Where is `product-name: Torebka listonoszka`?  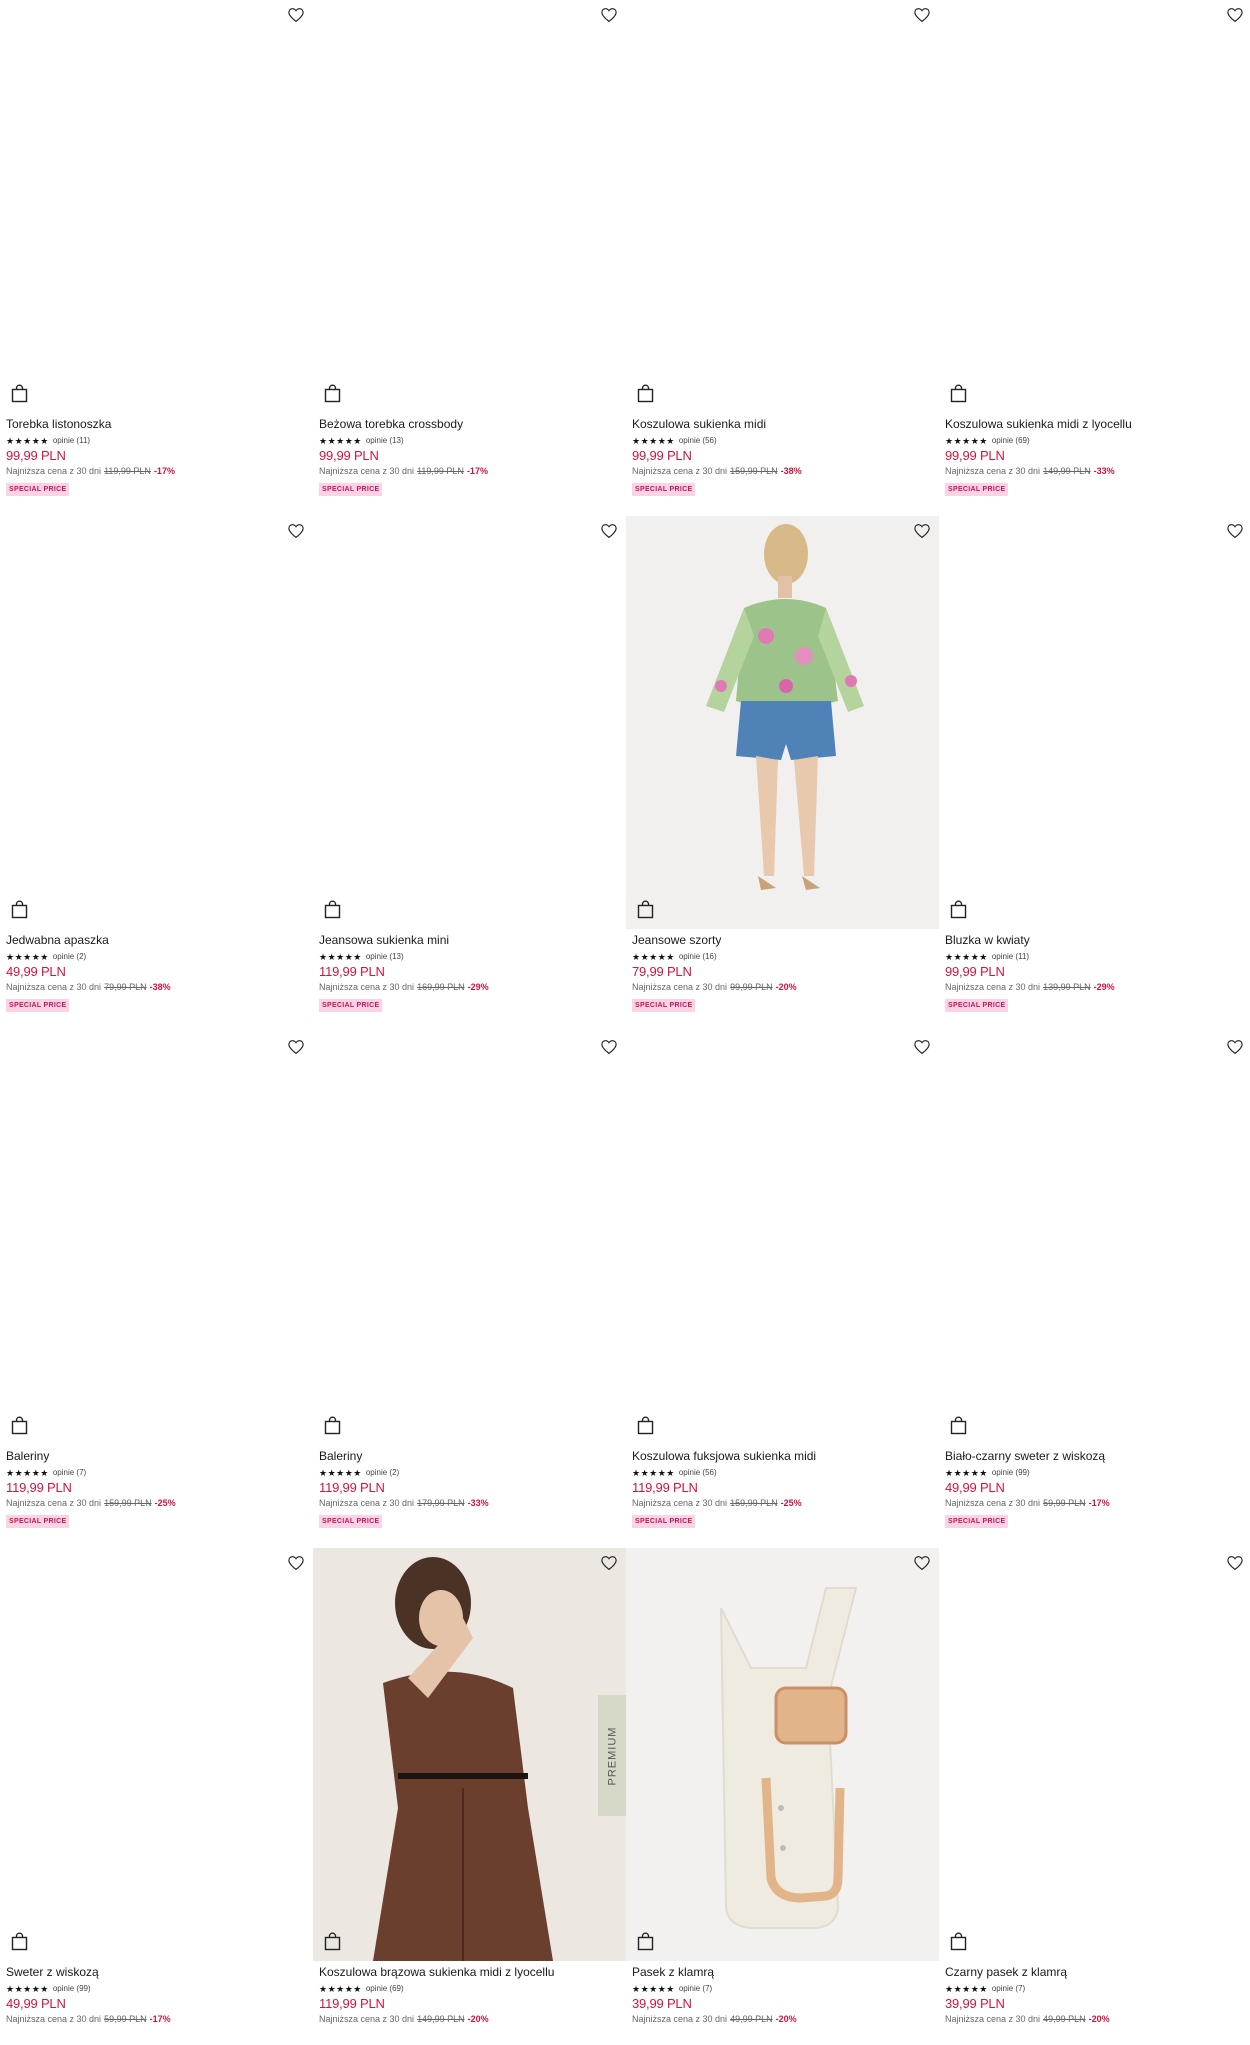 product-name: Torebka listonoszka is located at coordinates (156, 425).